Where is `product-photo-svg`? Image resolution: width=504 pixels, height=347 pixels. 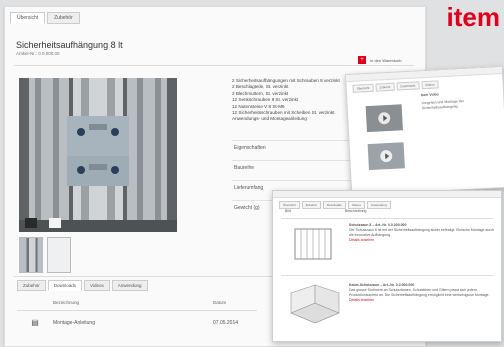 product-photo-svg is located at coordinates (98, 155).